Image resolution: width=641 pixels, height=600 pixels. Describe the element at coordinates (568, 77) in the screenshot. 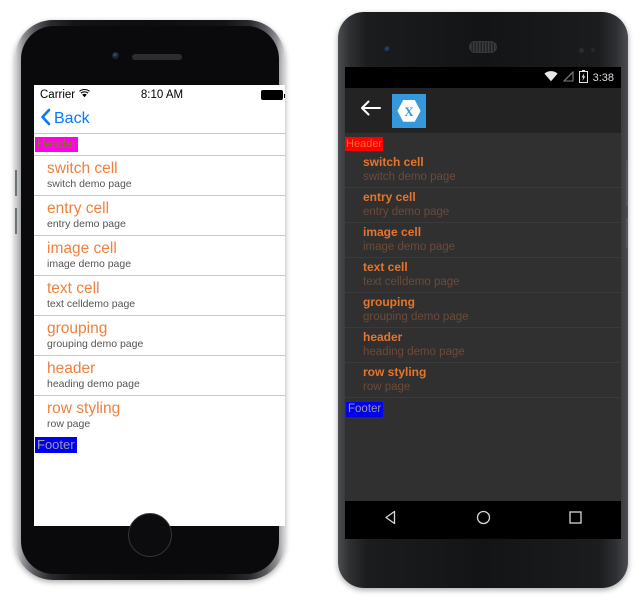

I see `signal-icon` at that location.